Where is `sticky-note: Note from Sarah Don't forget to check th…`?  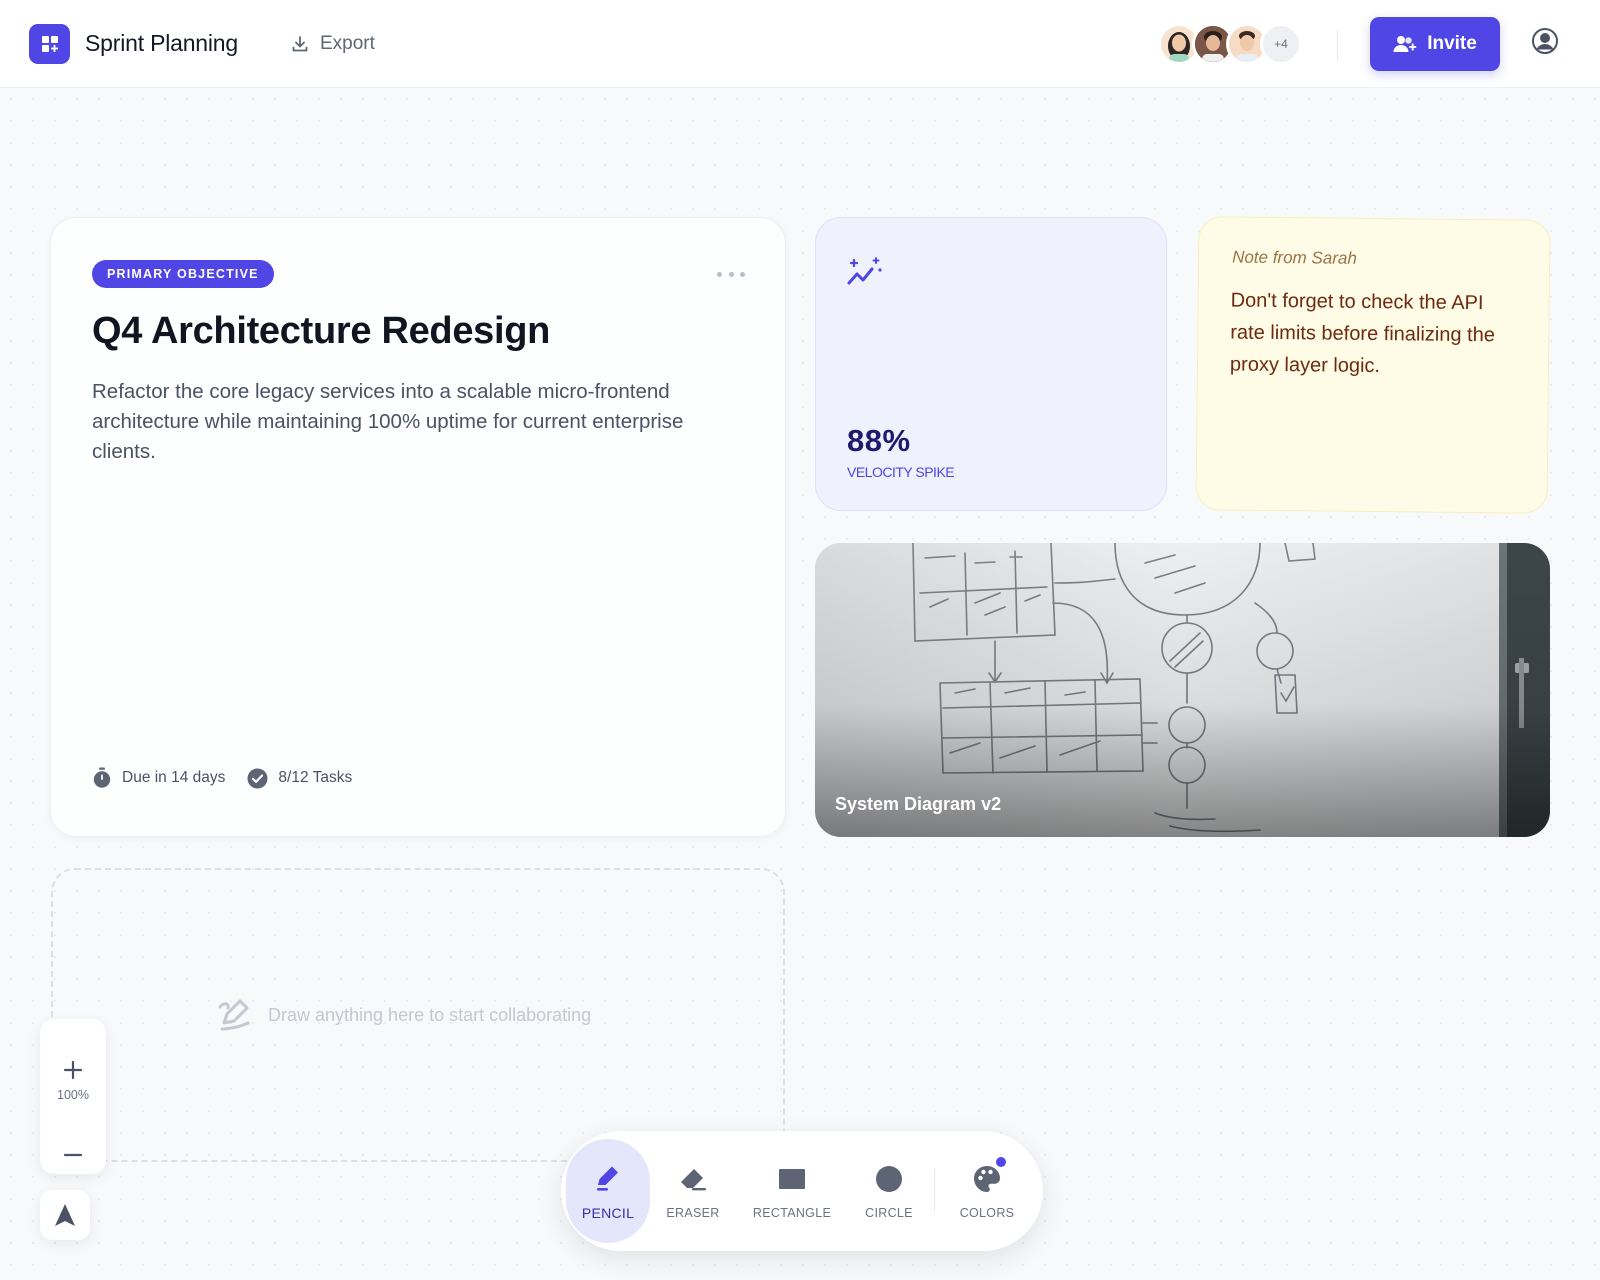 sticky-note: Note from Sarah Don't forget to check th… is located at coordinates (1373, 365).